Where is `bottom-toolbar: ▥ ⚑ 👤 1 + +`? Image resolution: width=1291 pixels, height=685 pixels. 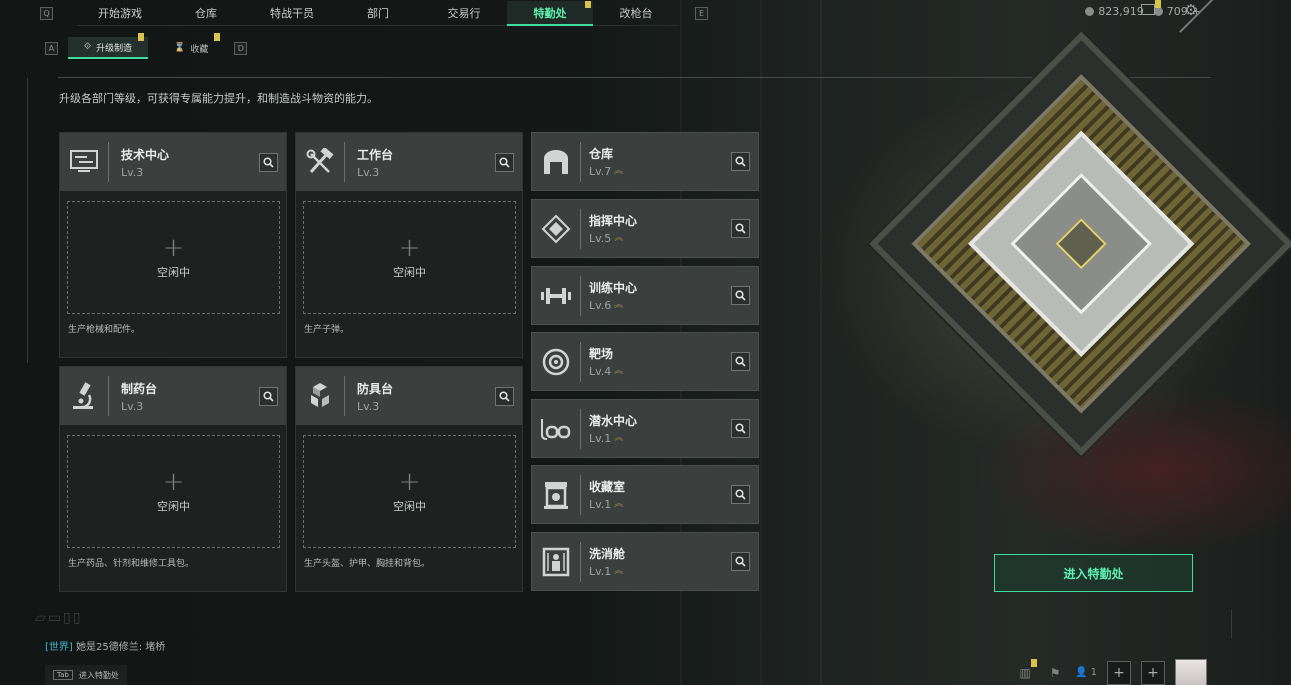 bottom-toolbar: ▥ ⚑ 👤 1 + + is located at coordinates (1111, 671).